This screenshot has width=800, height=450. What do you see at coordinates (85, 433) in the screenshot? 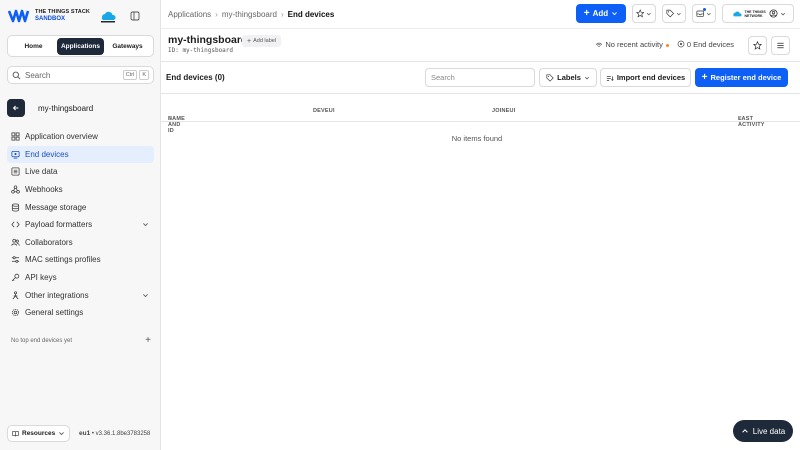
I see `cluster-name: eu1` at bounding box center [85, 433].